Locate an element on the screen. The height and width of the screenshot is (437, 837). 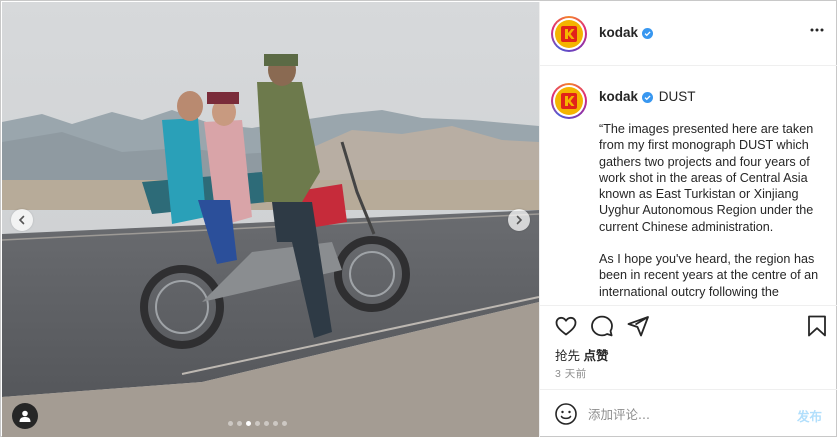
emoji-icon is located at coordinates (566, 414).